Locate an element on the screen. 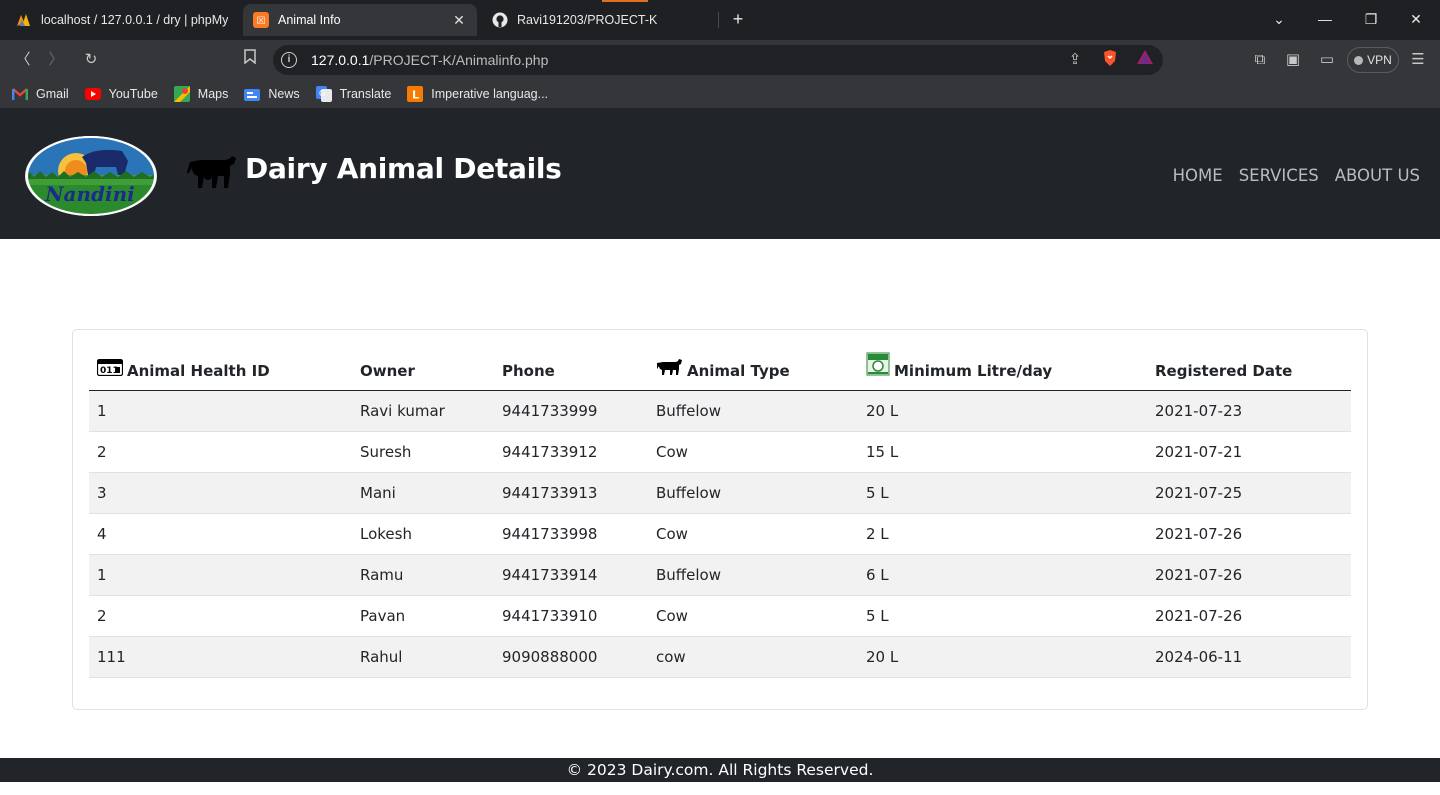 The width and height of the screenshot is (1440, 795). table-cell: 2 L is located at coordinates (1002, 534).